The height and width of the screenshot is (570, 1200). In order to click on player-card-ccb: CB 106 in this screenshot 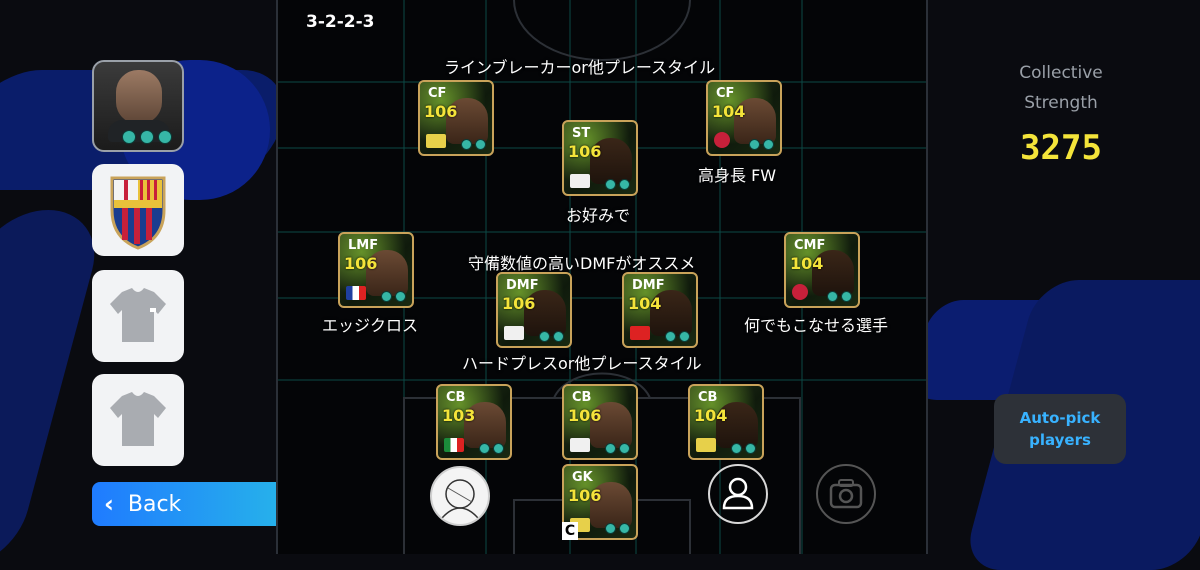, I will do `click(600, 422)`.